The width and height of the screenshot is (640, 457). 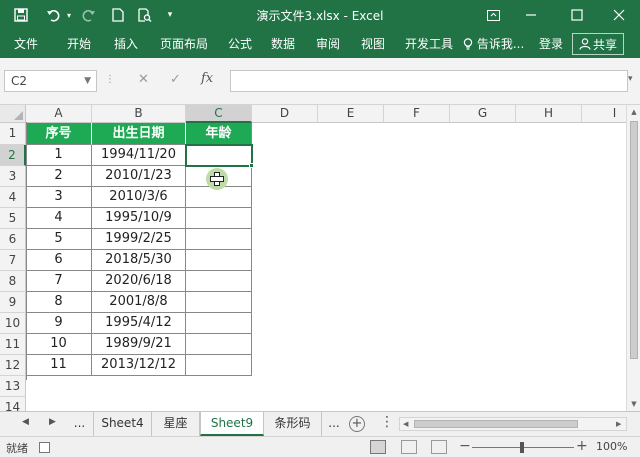 What do you see at coordinates (409, 447) in the screenshot?
I see `page-layout-view-button` at bounding box center [409, 447].